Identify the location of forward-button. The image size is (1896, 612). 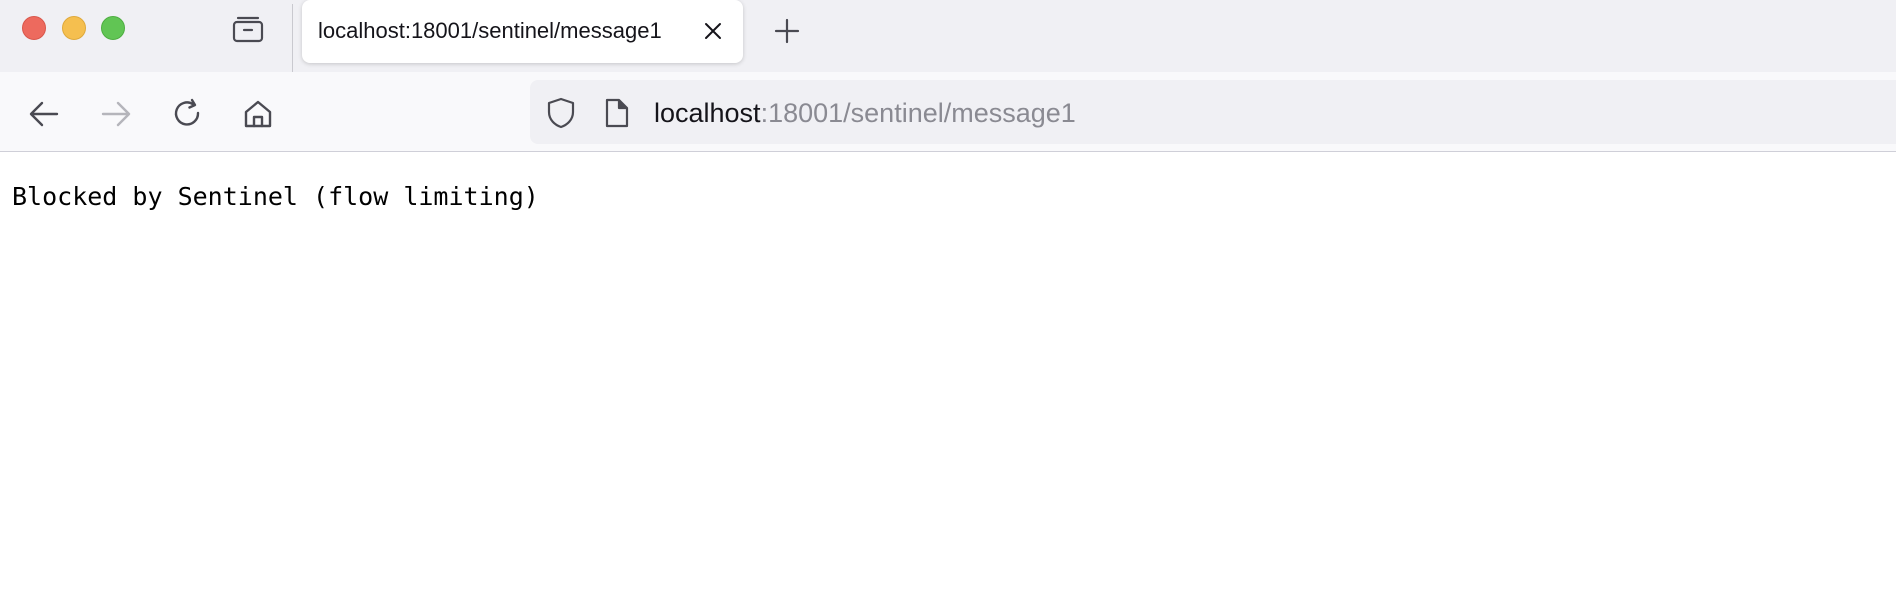
(116, 114).